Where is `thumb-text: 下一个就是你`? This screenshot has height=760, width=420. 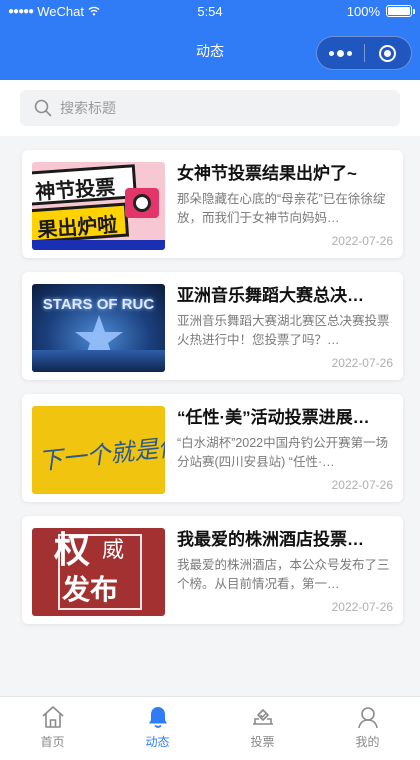
thumb-text: 下一个就是你 is located at coordinates (101, 454).